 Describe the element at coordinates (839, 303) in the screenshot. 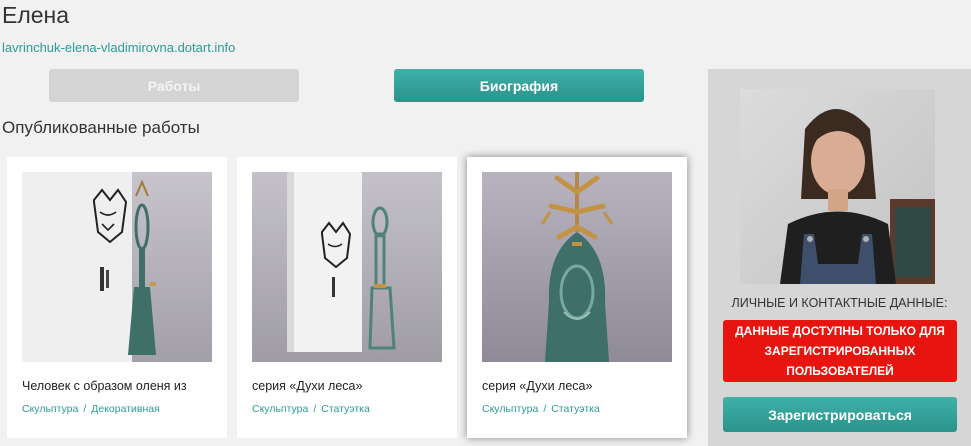

I see `contacts-label: ЛИЧНЫЕ И КОНТАКТНЫЕ ДАННЫЕ:` at that location.